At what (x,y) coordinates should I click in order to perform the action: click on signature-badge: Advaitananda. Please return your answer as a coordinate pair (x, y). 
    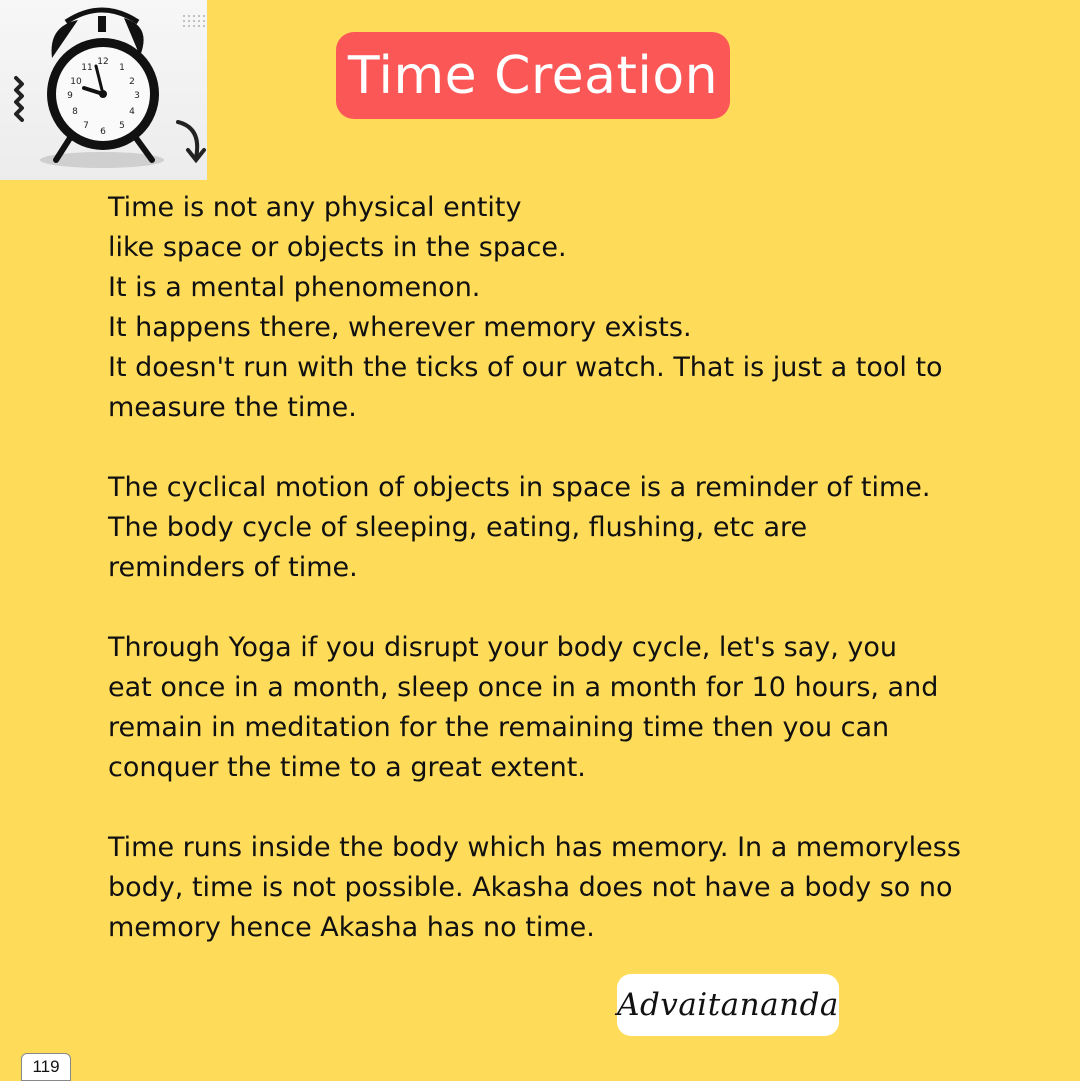
    Looking at the image, I should click on (728, 1005).